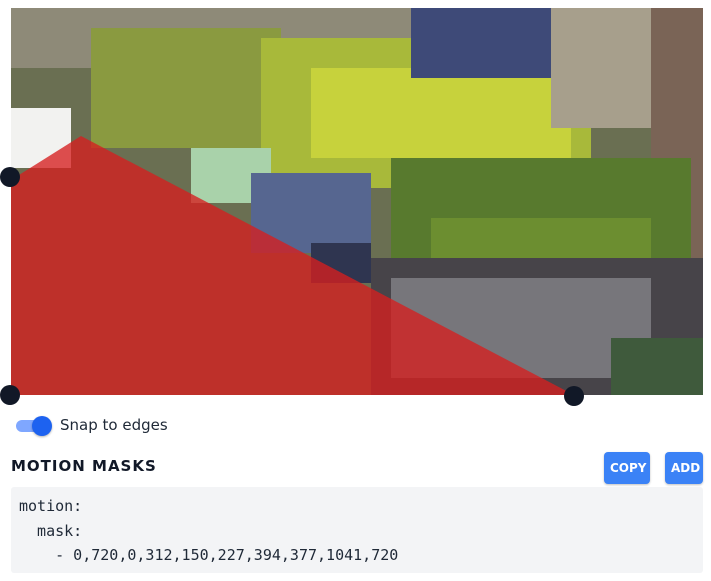 This screenshot has width=711, height=581. What do you see at coordinates (42, 426) in the screenshot?
I see `toggle-knob` at bounding box center [42, 426].